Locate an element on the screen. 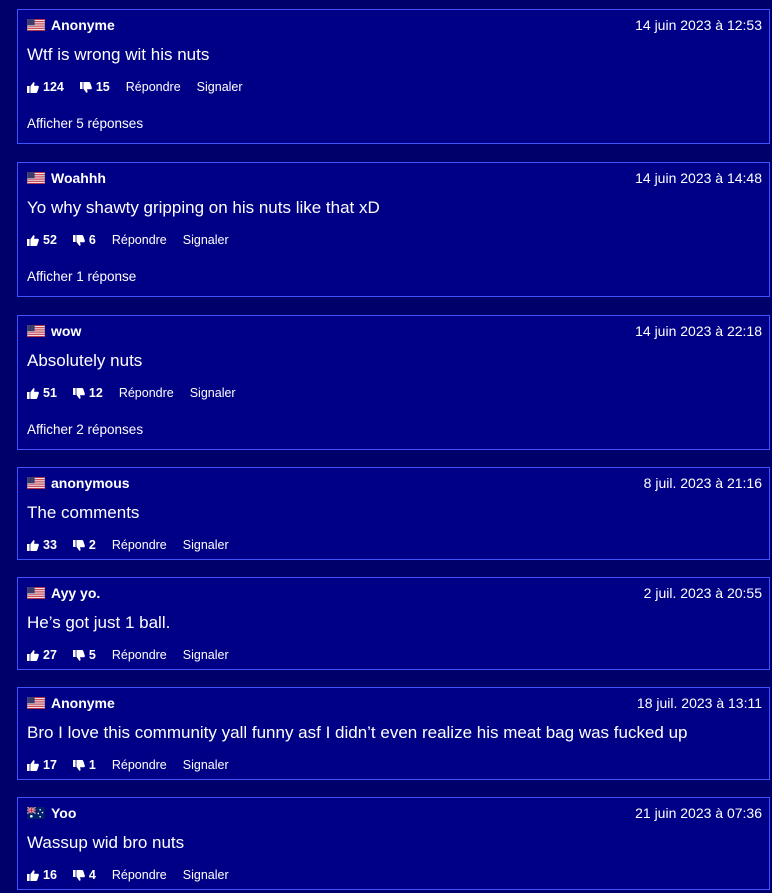  like-button: 52 is located at coordinates (42, 240).